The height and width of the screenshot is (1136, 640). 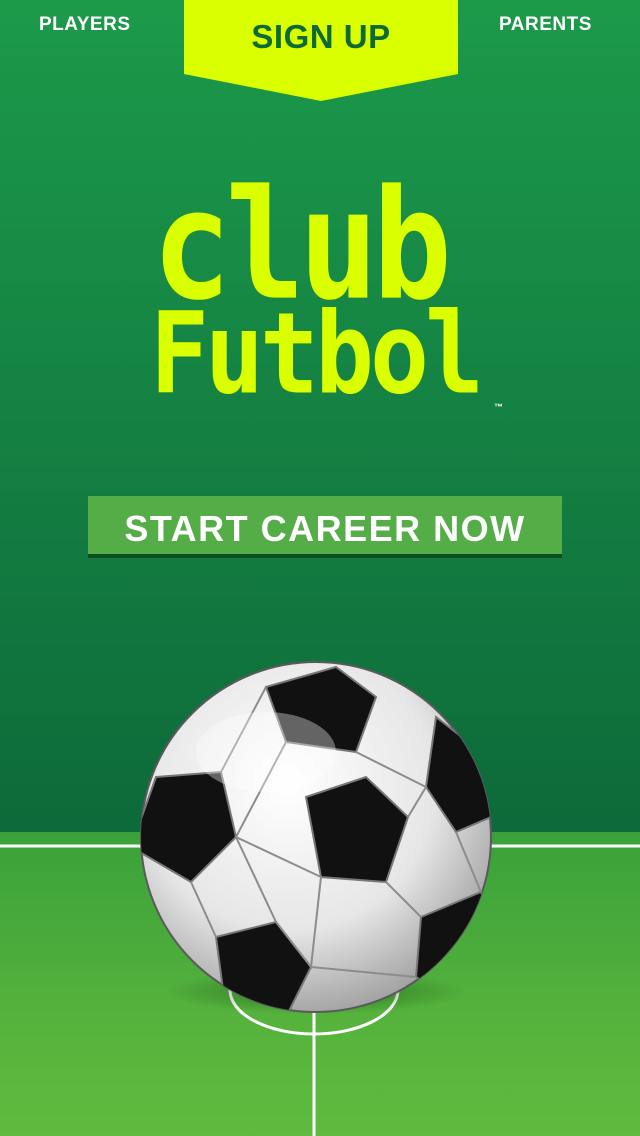 I want to click on start-career-label: START CAREER NOW, so click(x=325, y=528).